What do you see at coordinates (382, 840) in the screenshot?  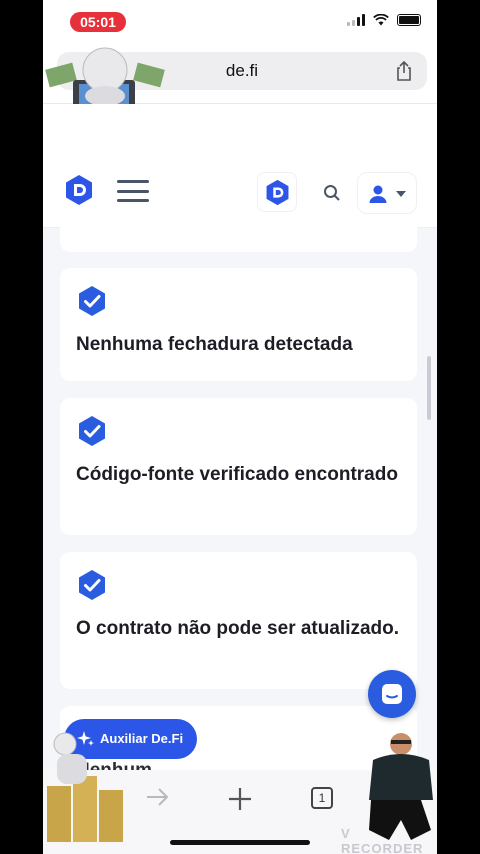 I see `recorder-watermark: V RECORDER` at bounding box center [382, 840].